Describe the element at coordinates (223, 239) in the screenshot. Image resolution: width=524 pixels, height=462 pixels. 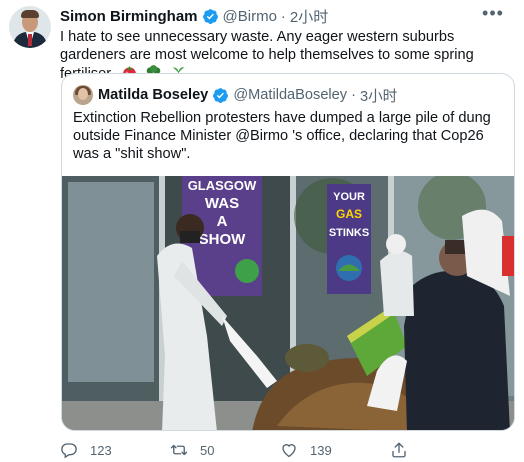
I see `sign-left-line-4: SHOW` at that location.